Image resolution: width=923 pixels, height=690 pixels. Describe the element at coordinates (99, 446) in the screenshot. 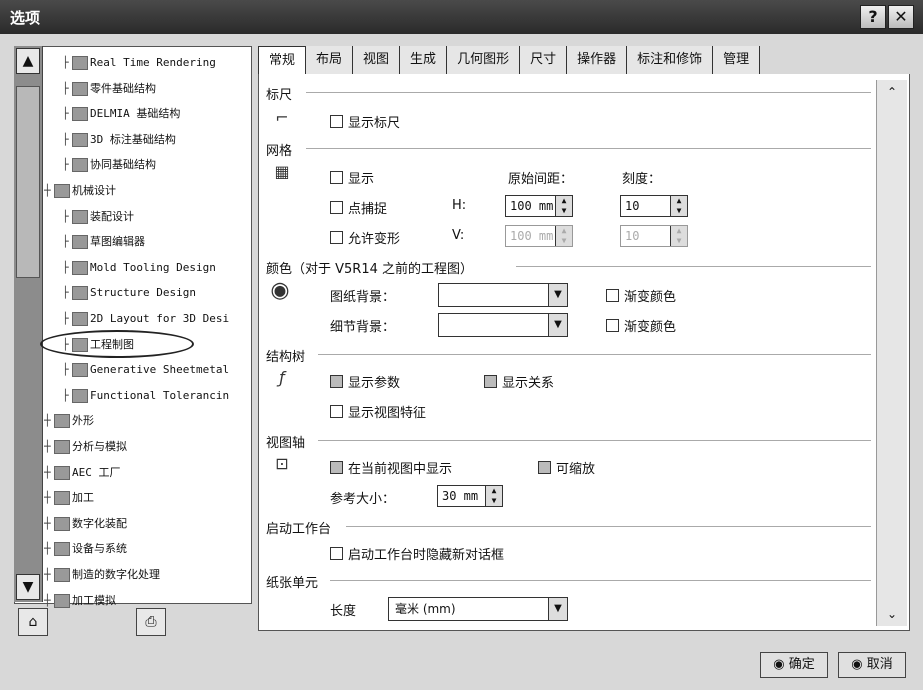

I see `tree-item-label: 分析与模拟` at that location.